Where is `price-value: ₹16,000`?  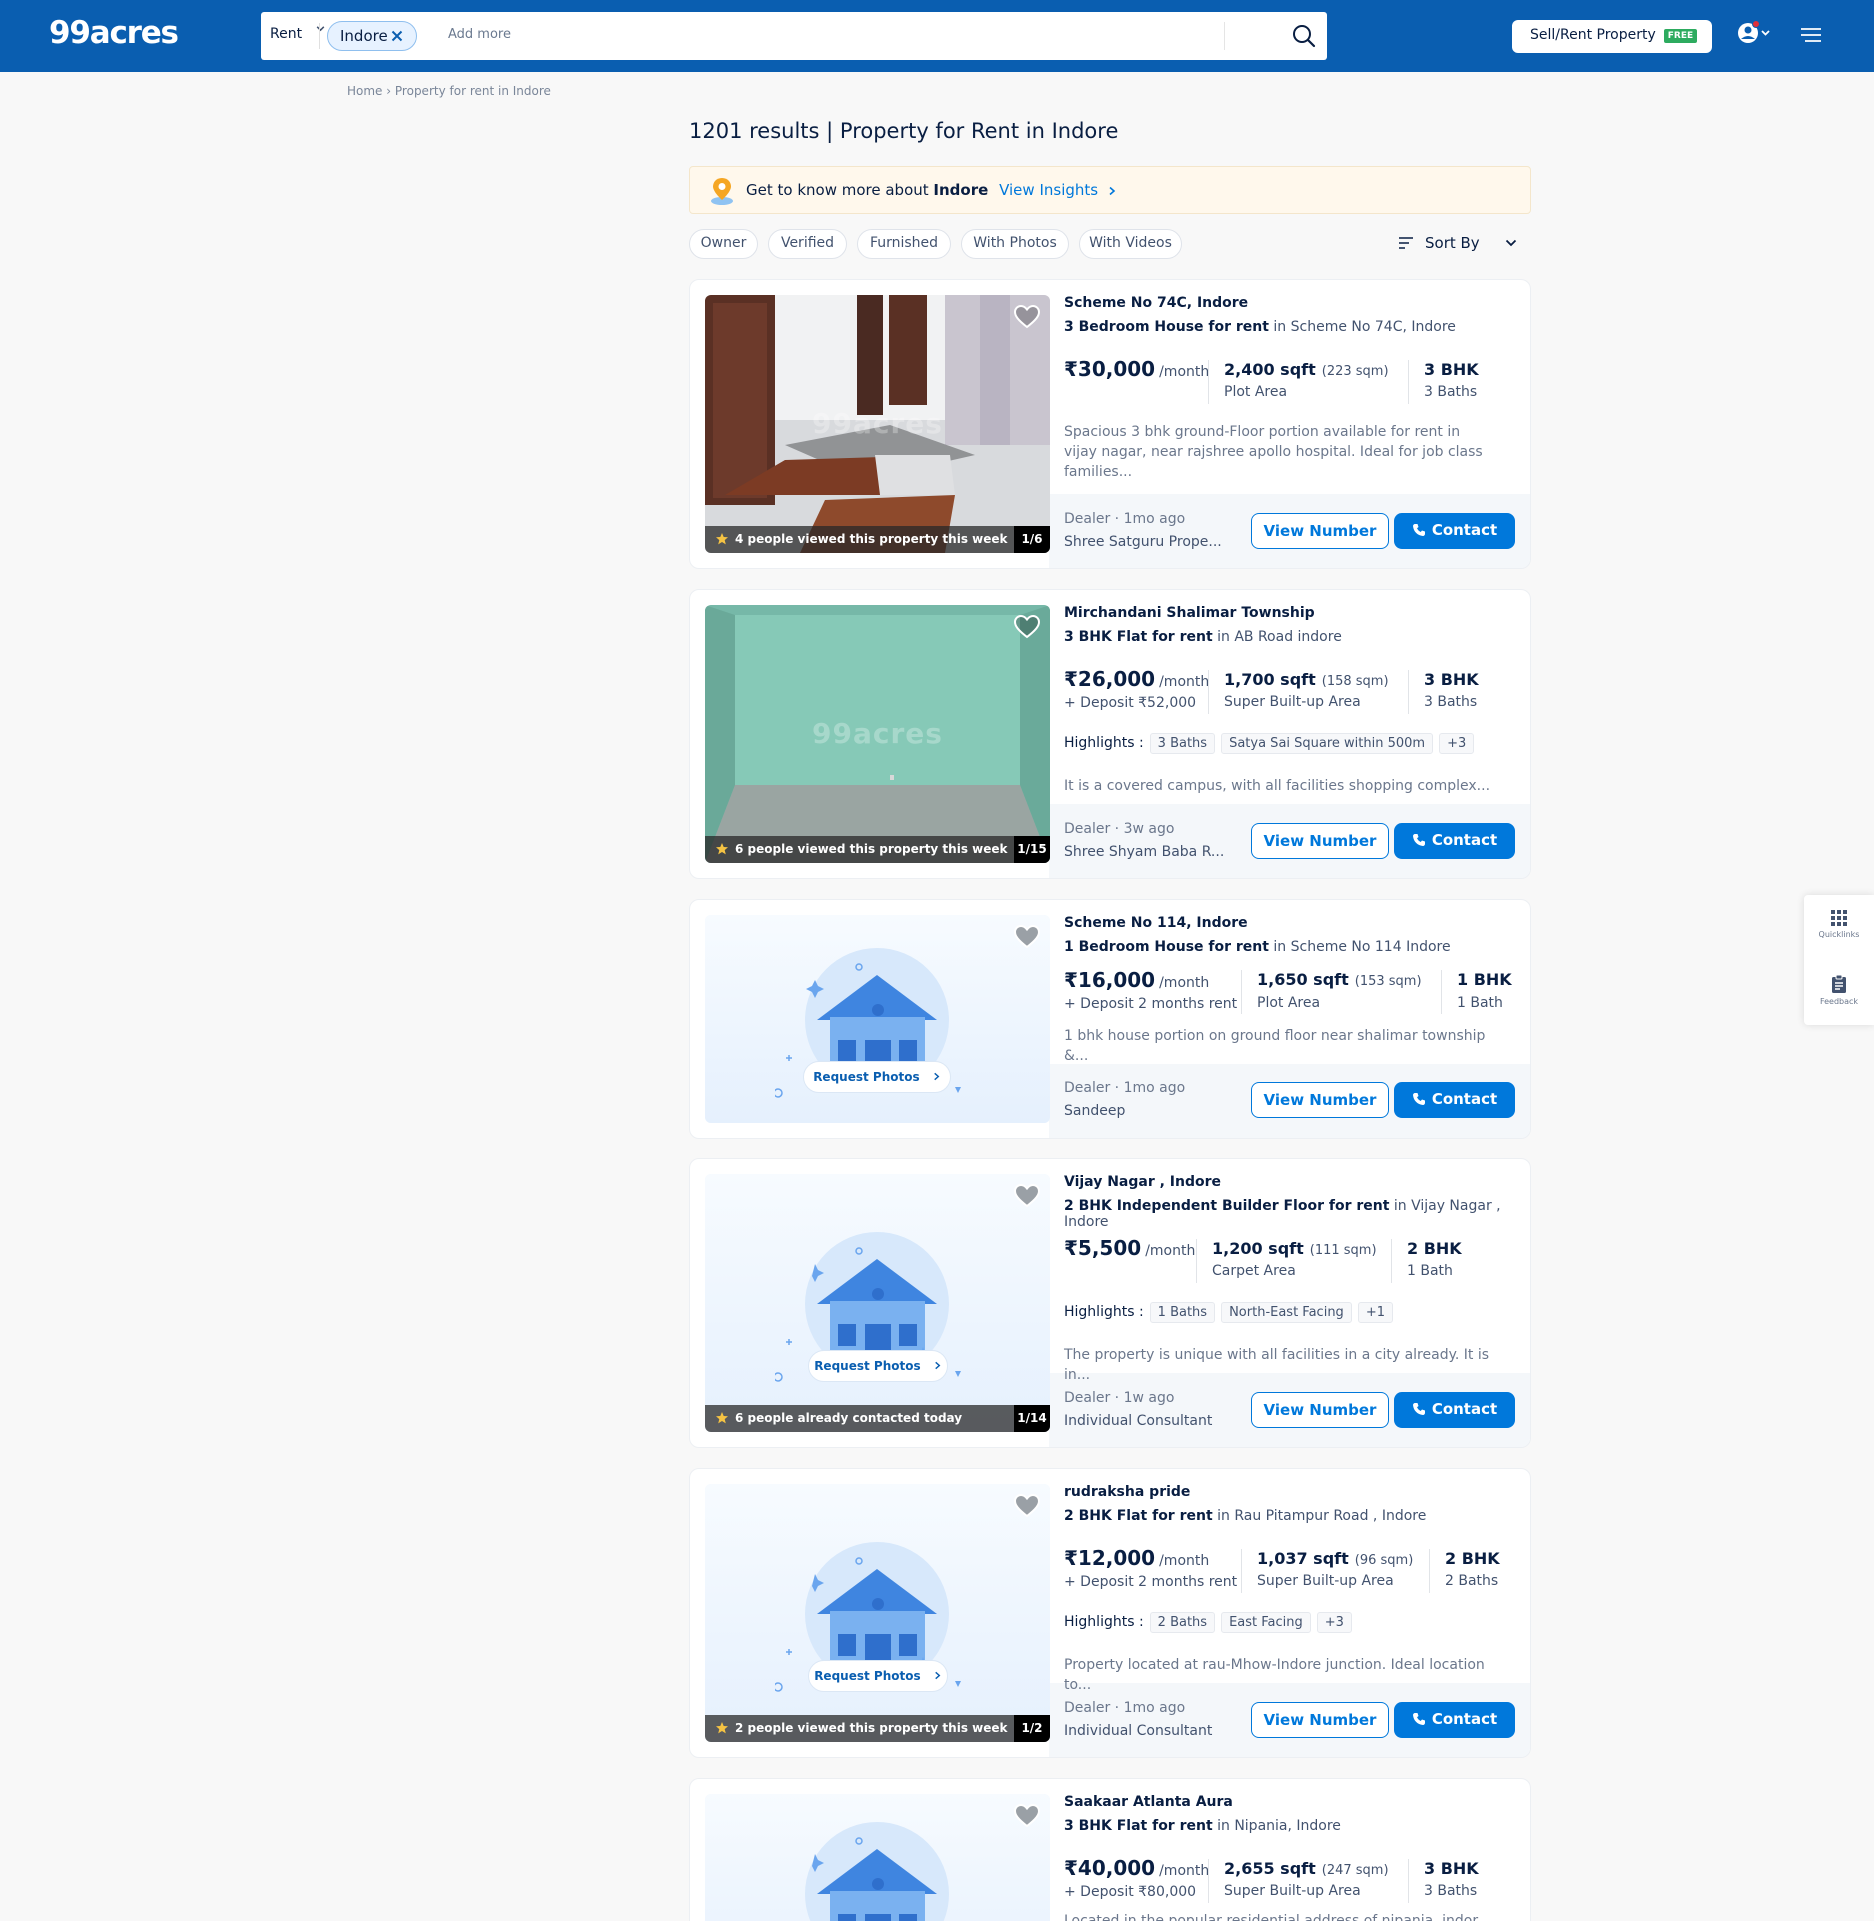 price-value: ₹16,000 is located at coordinates (1110, 980).